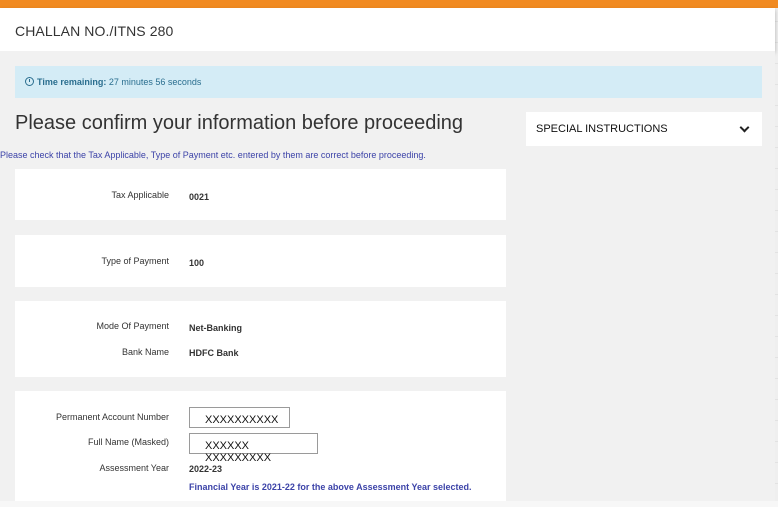 The height and width of the screenshot is (507, 778). Describe the element at coordinates (135, 261) in the screenshot. I see `type-of-payment-label: Type of Payment` at that location.